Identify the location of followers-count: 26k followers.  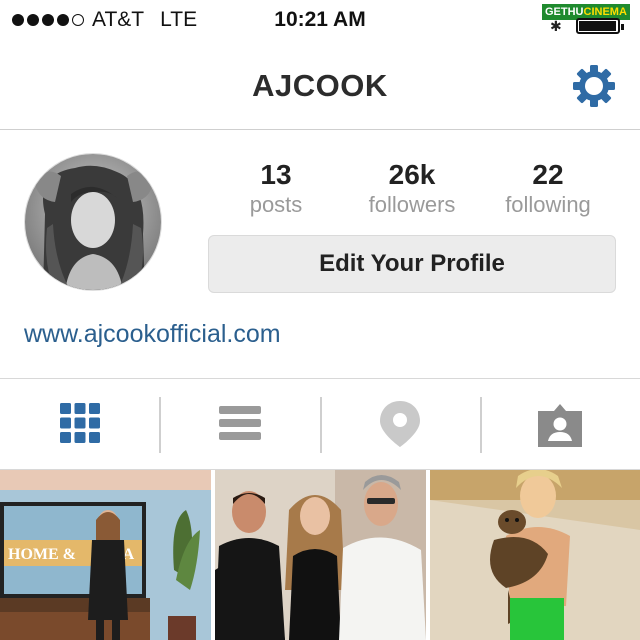
(412, 188).